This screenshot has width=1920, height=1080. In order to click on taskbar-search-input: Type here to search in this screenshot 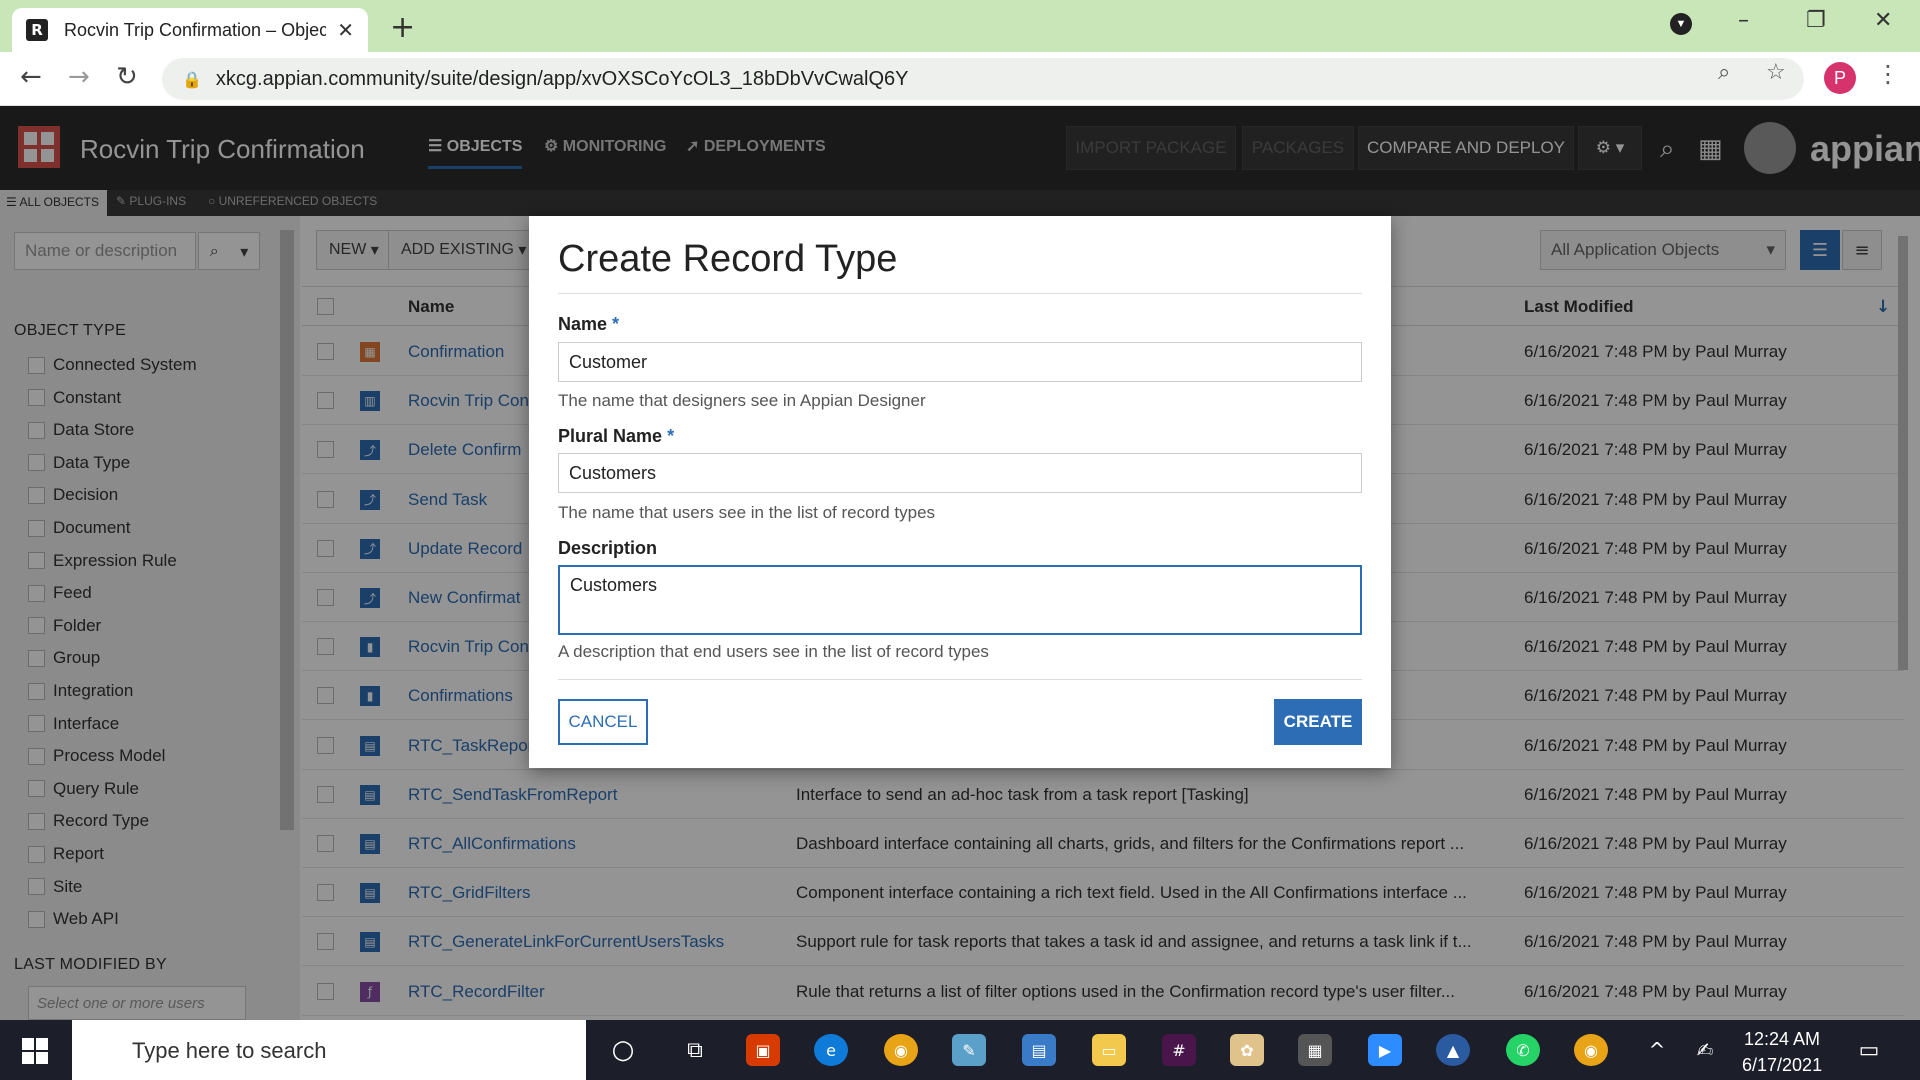, I will do `click(329, 1050)`.